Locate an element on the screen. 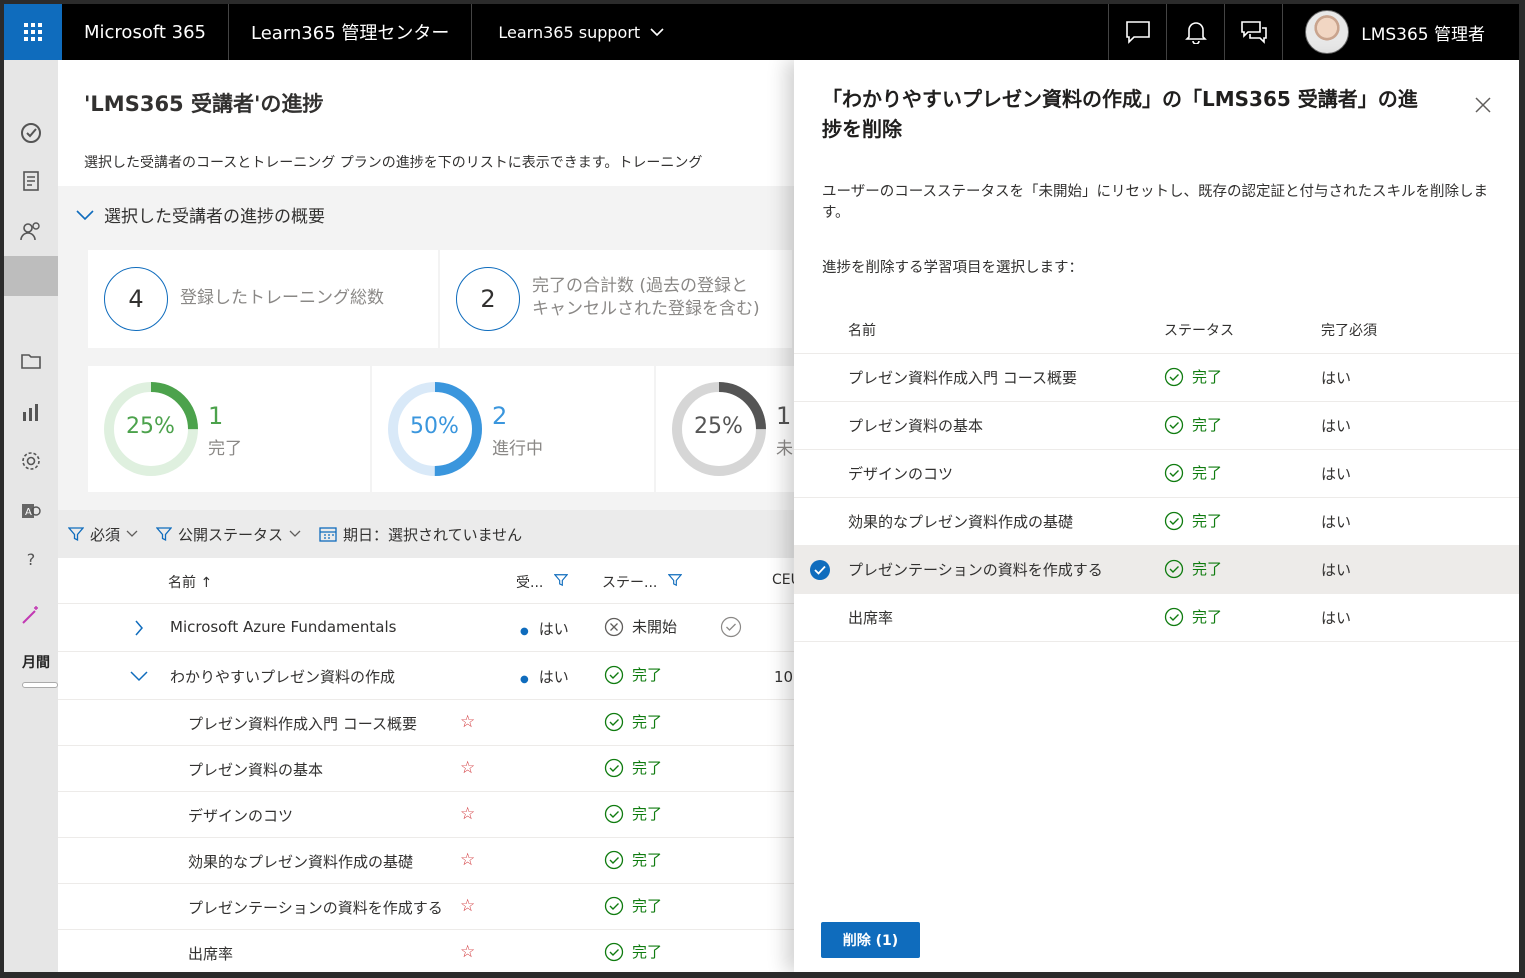 Image resolution: width=1525 pixels, height=978 pixels. course-name: わかりやすいプレゼン資料の作成 is located at coordinates (282, 676).